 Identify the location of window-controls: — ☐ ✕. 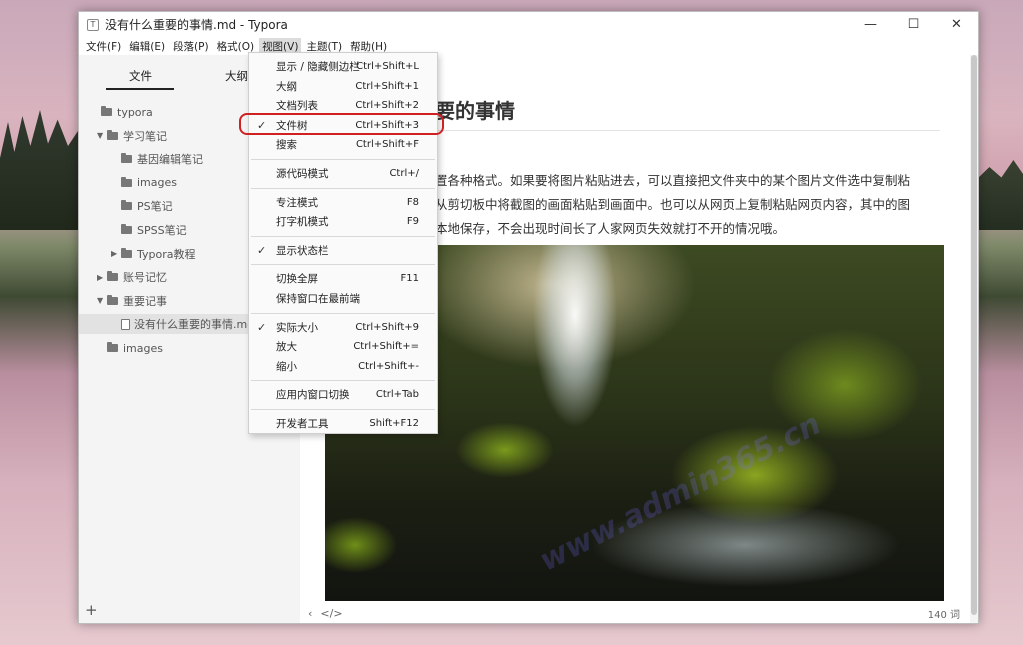
(913, 24).